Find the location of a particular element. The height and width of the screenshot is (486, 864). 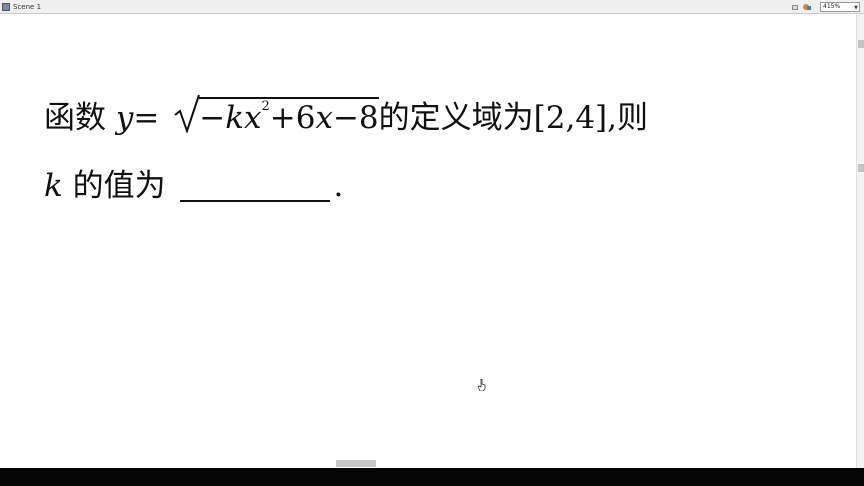

question-line-1: 函数 y= −kx2+6x−8 的定义域为[2,4],则 is located at coordinates (346, 114).